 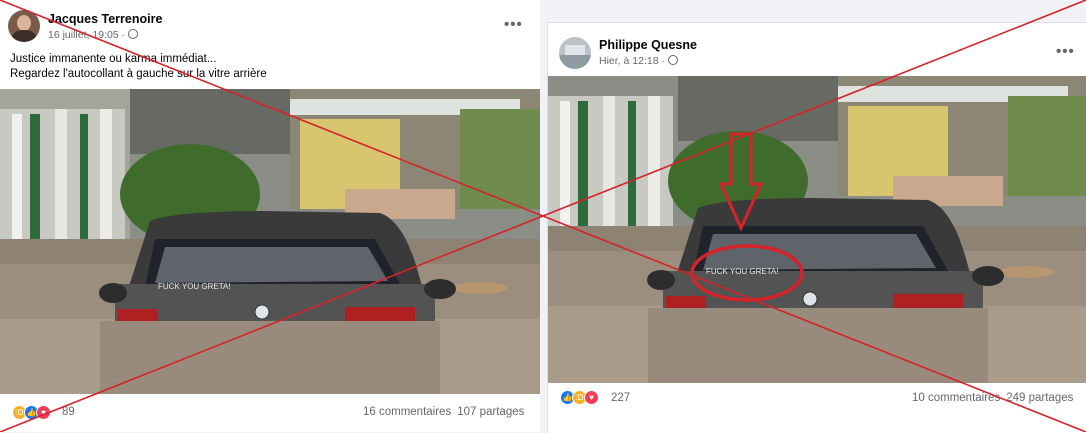 I want to click on post-timestamp: 16 juillet, 19:05 ·, so click(x=93, y=35).